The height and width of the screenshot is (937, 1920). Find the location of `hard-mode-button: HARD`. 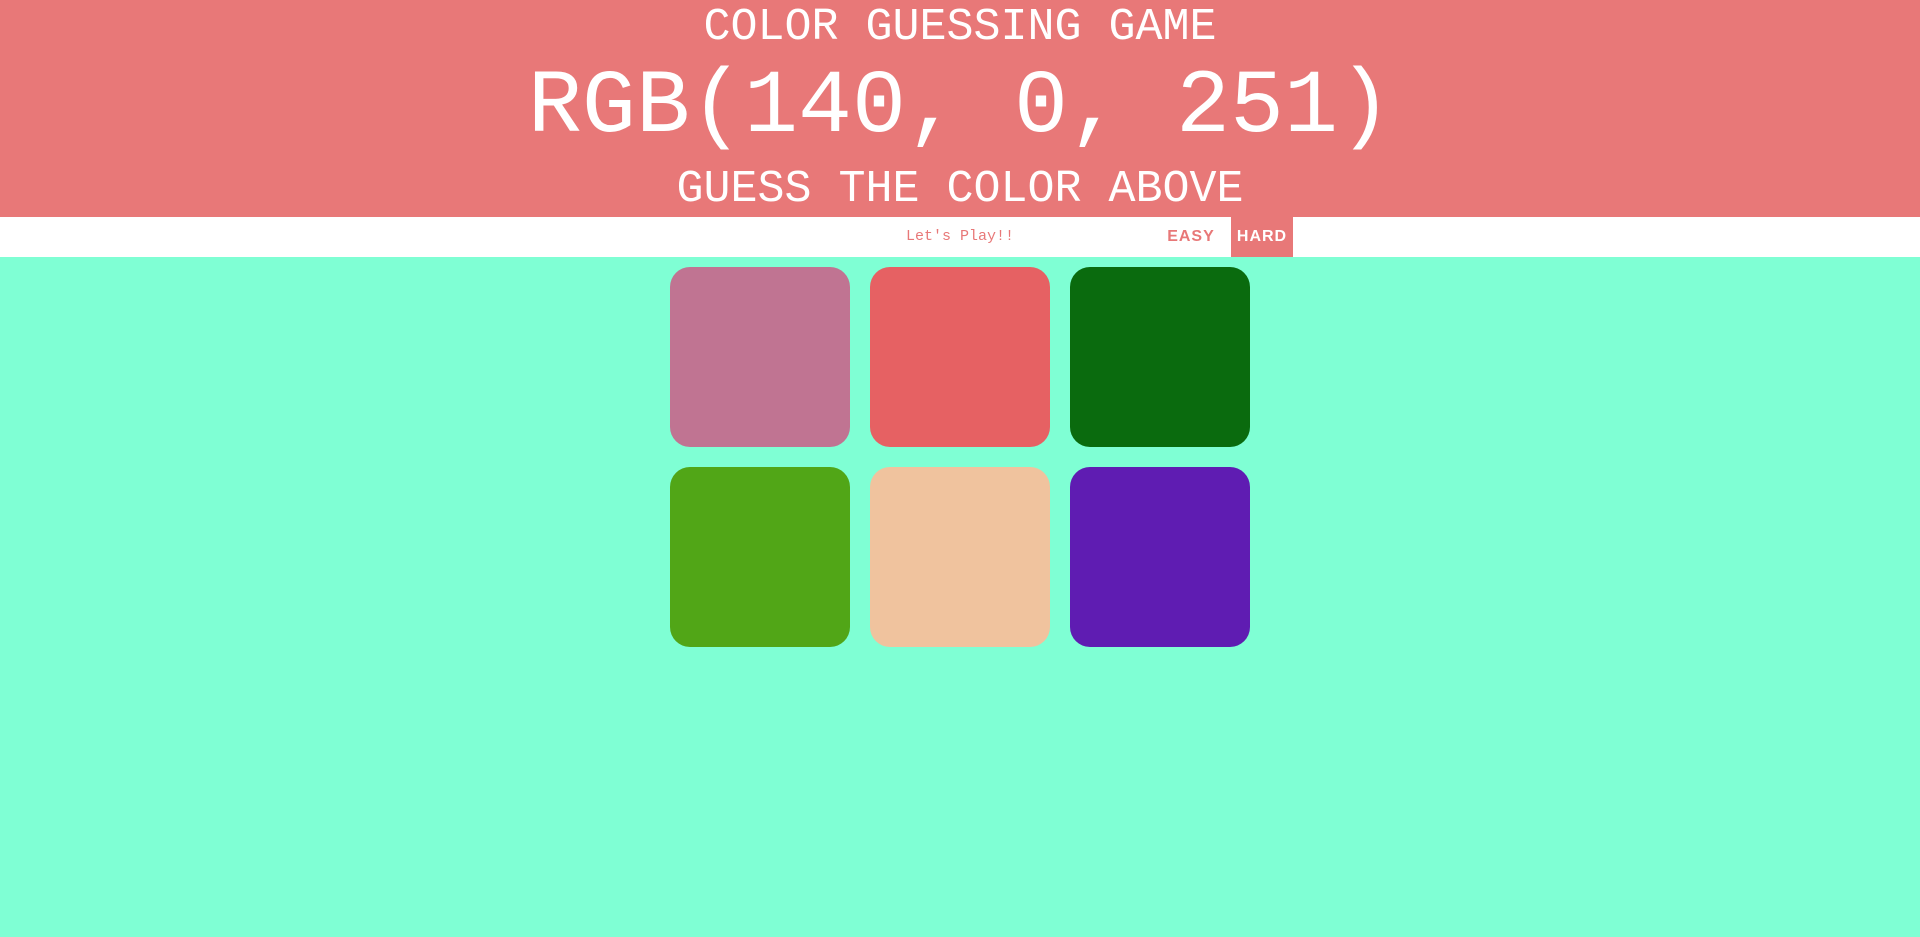

hard-mode-button: HARD is located at coordinates (1262, 237).